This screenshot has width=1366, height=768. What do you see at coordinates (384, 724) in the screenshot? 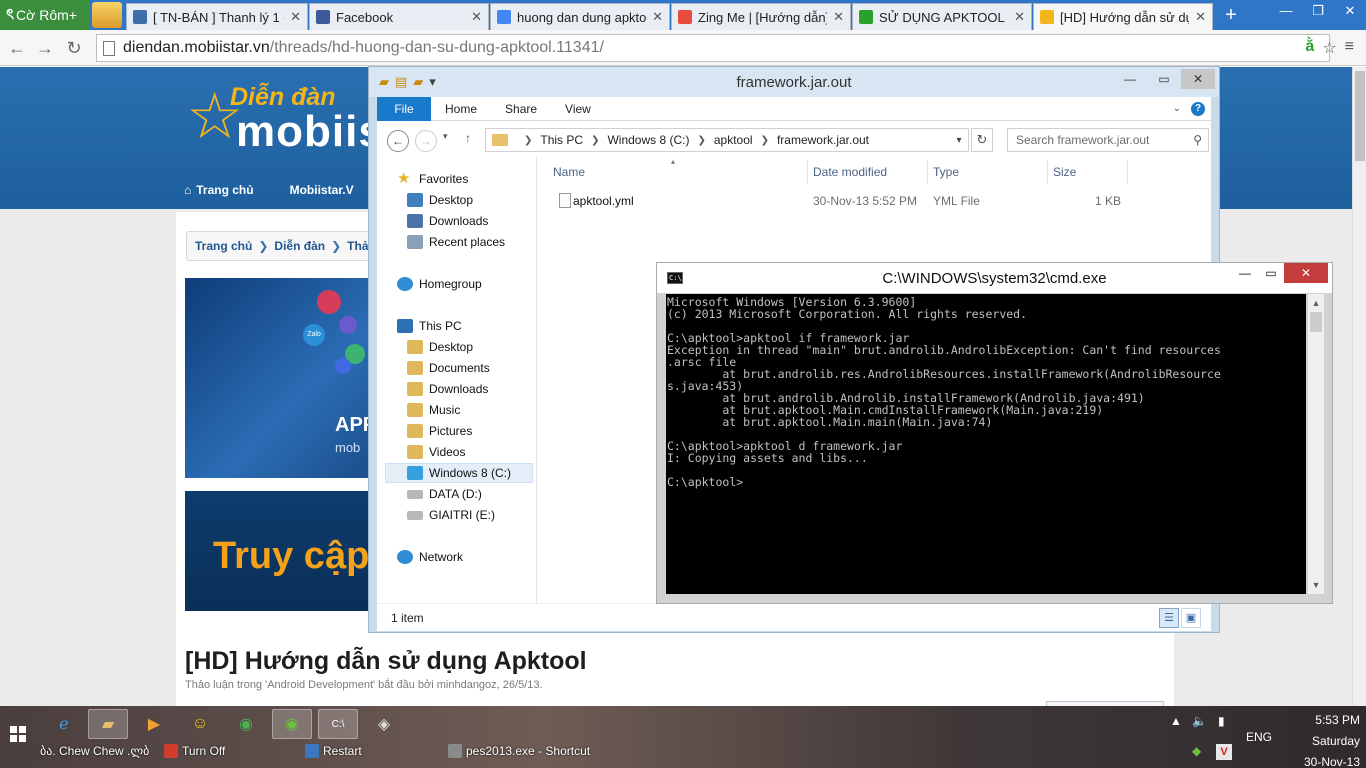
I see `installer-icon: ◈` at bounding box center [384, 724].